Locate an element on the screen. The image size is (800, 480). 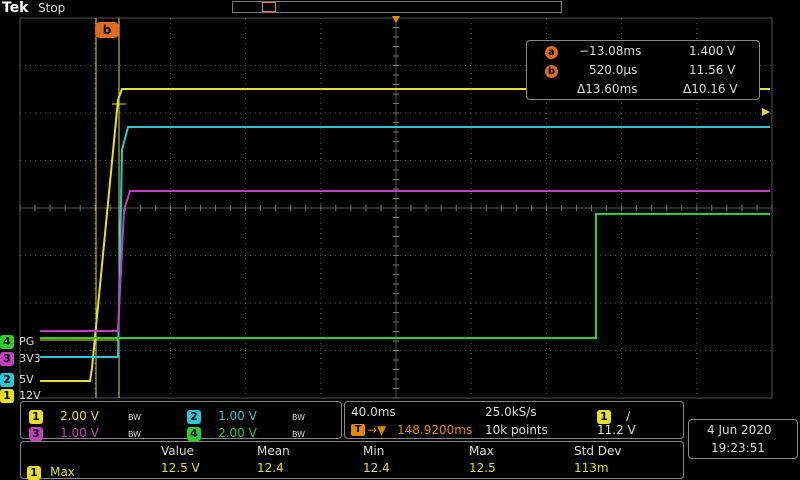
cursor-b-tag: b is located at coordinates (107, 30).